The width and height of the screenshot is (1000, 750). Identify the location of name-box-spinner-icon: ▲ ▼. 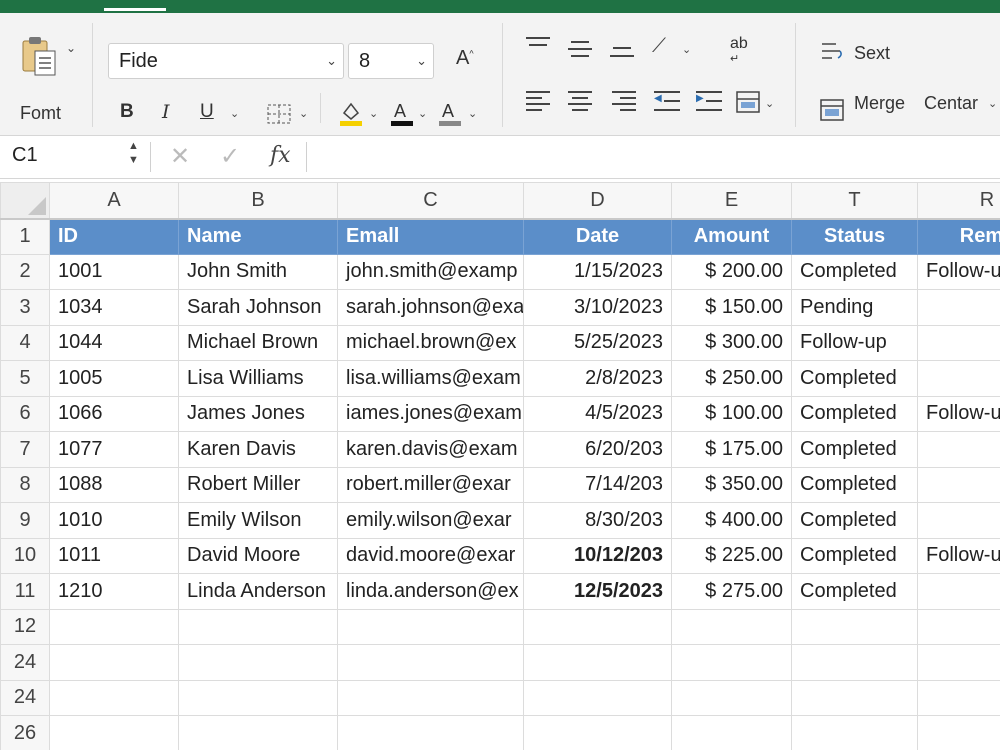
(133, 153).